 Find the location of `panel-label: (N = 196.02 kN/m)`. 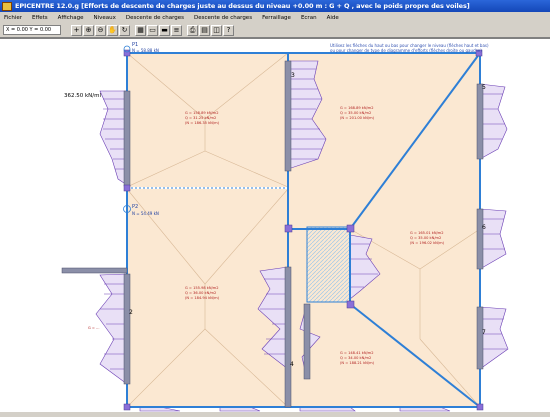

panel-label: (N = 196.02 kN/m) is located at coordinates (427, 243).